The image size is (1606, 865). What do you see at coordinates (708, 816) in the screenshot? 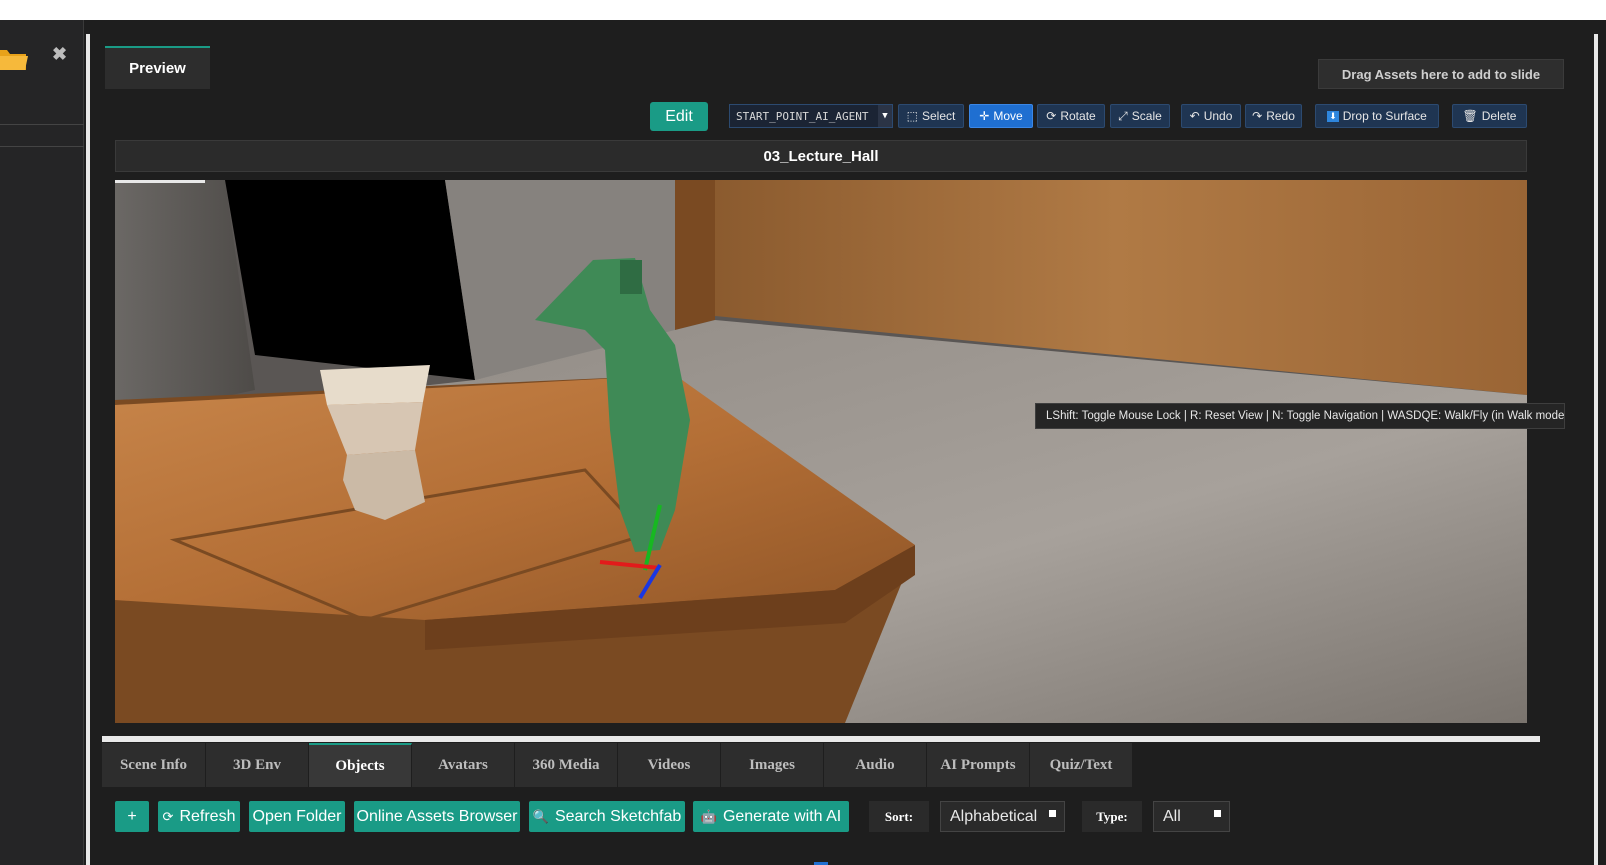
I see `robot-icon: 🤖` at bounding box center [708, 816].